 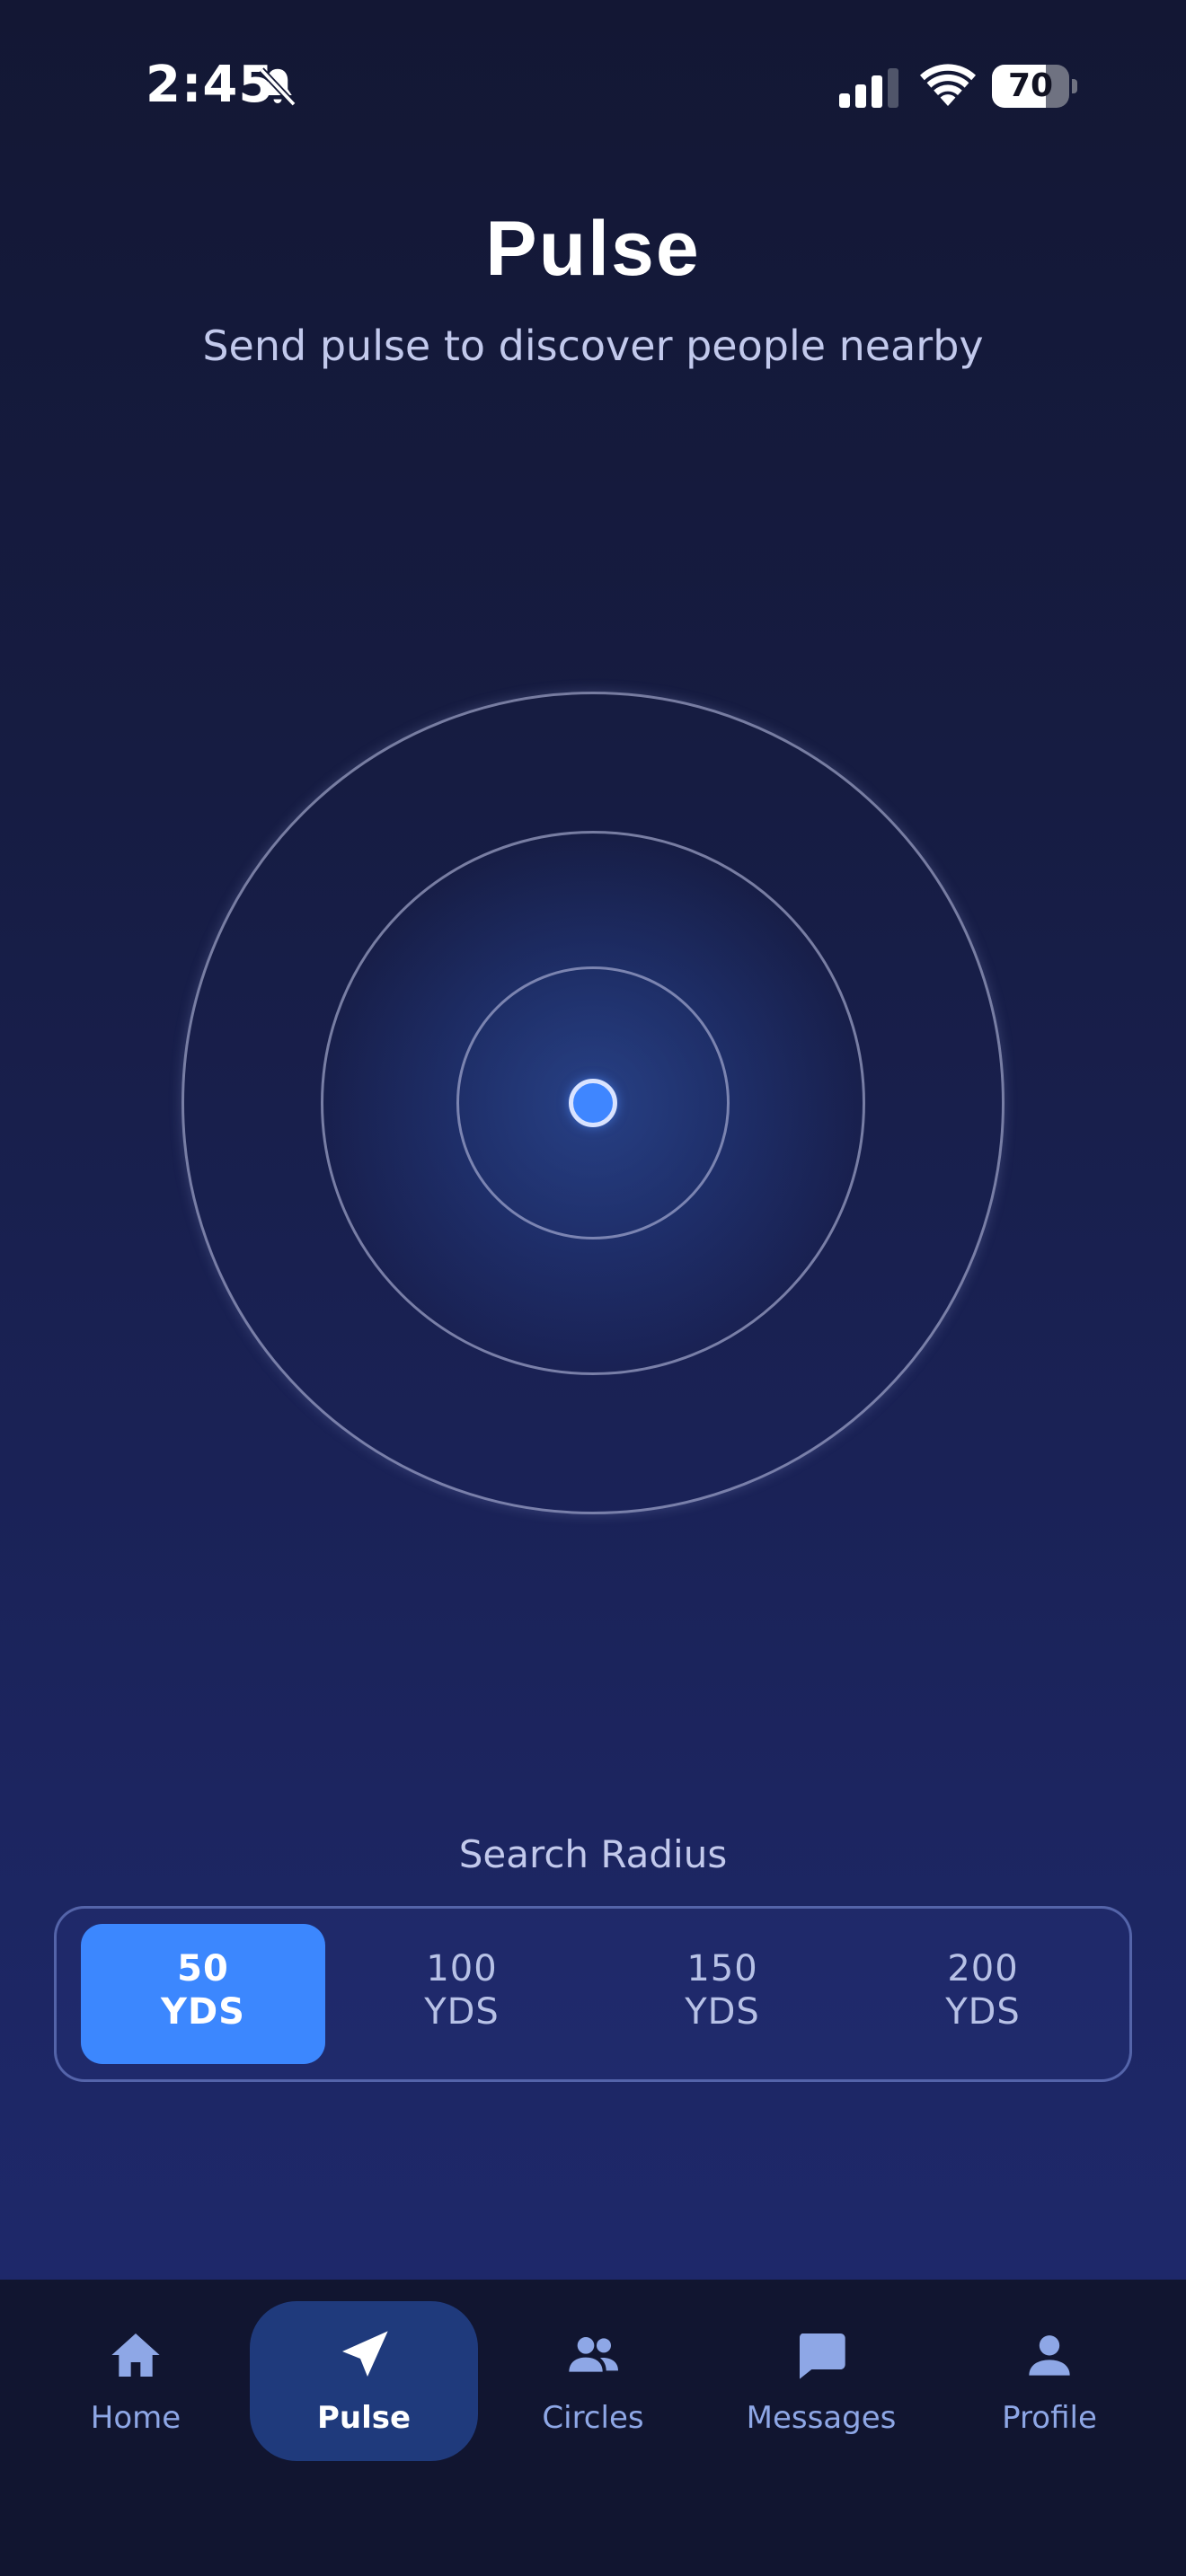 I want to click on chat-bubble-icon, so click(x=822, y=2356).